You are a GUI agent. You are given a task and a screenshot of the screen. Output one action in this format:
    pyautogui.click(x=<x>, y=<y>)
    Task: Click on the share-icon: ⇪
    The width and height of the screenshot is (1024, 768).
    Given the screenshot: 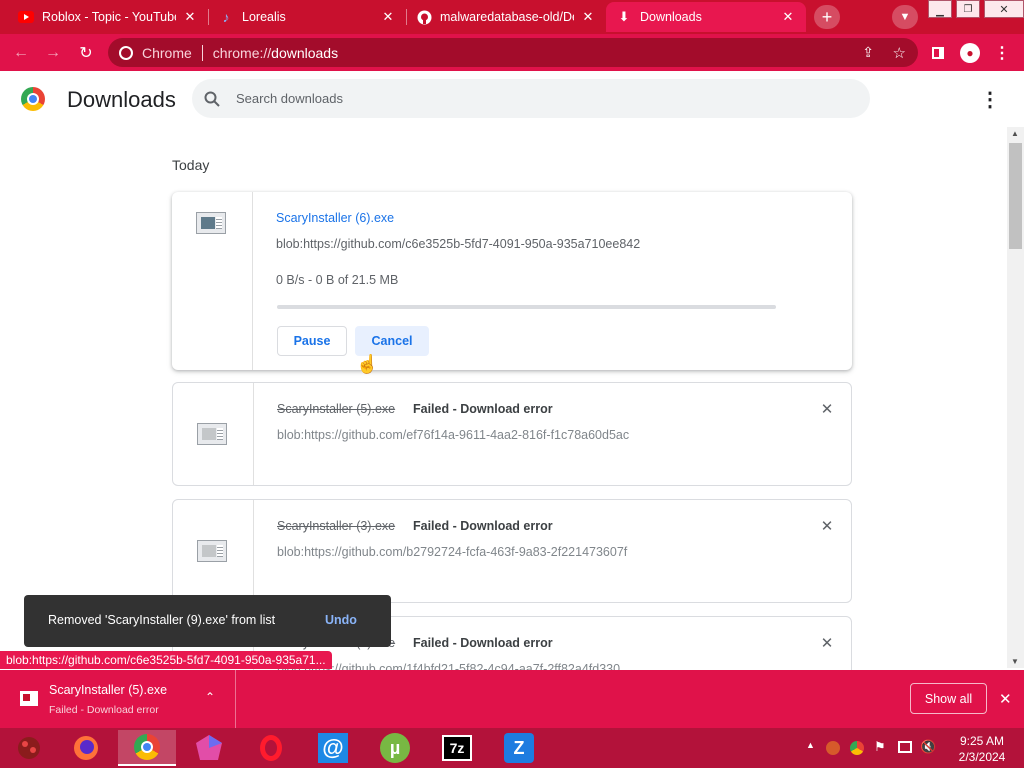 What is the action you would take?
    pyautogui.click(x=868, y=52)
    